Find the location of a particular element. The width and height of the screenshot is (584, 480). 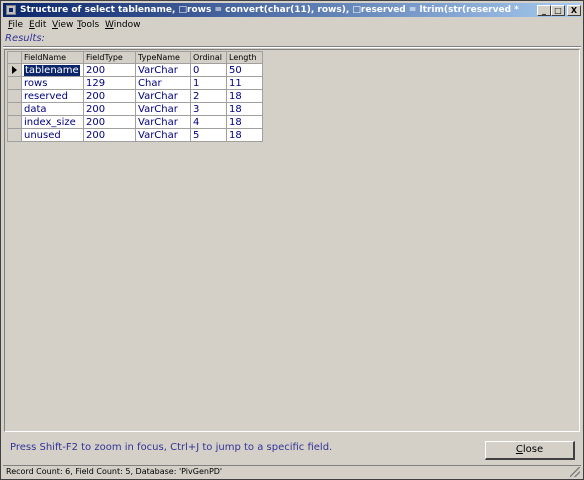

menu-tools: Tools is located at coordinates (88, 25).